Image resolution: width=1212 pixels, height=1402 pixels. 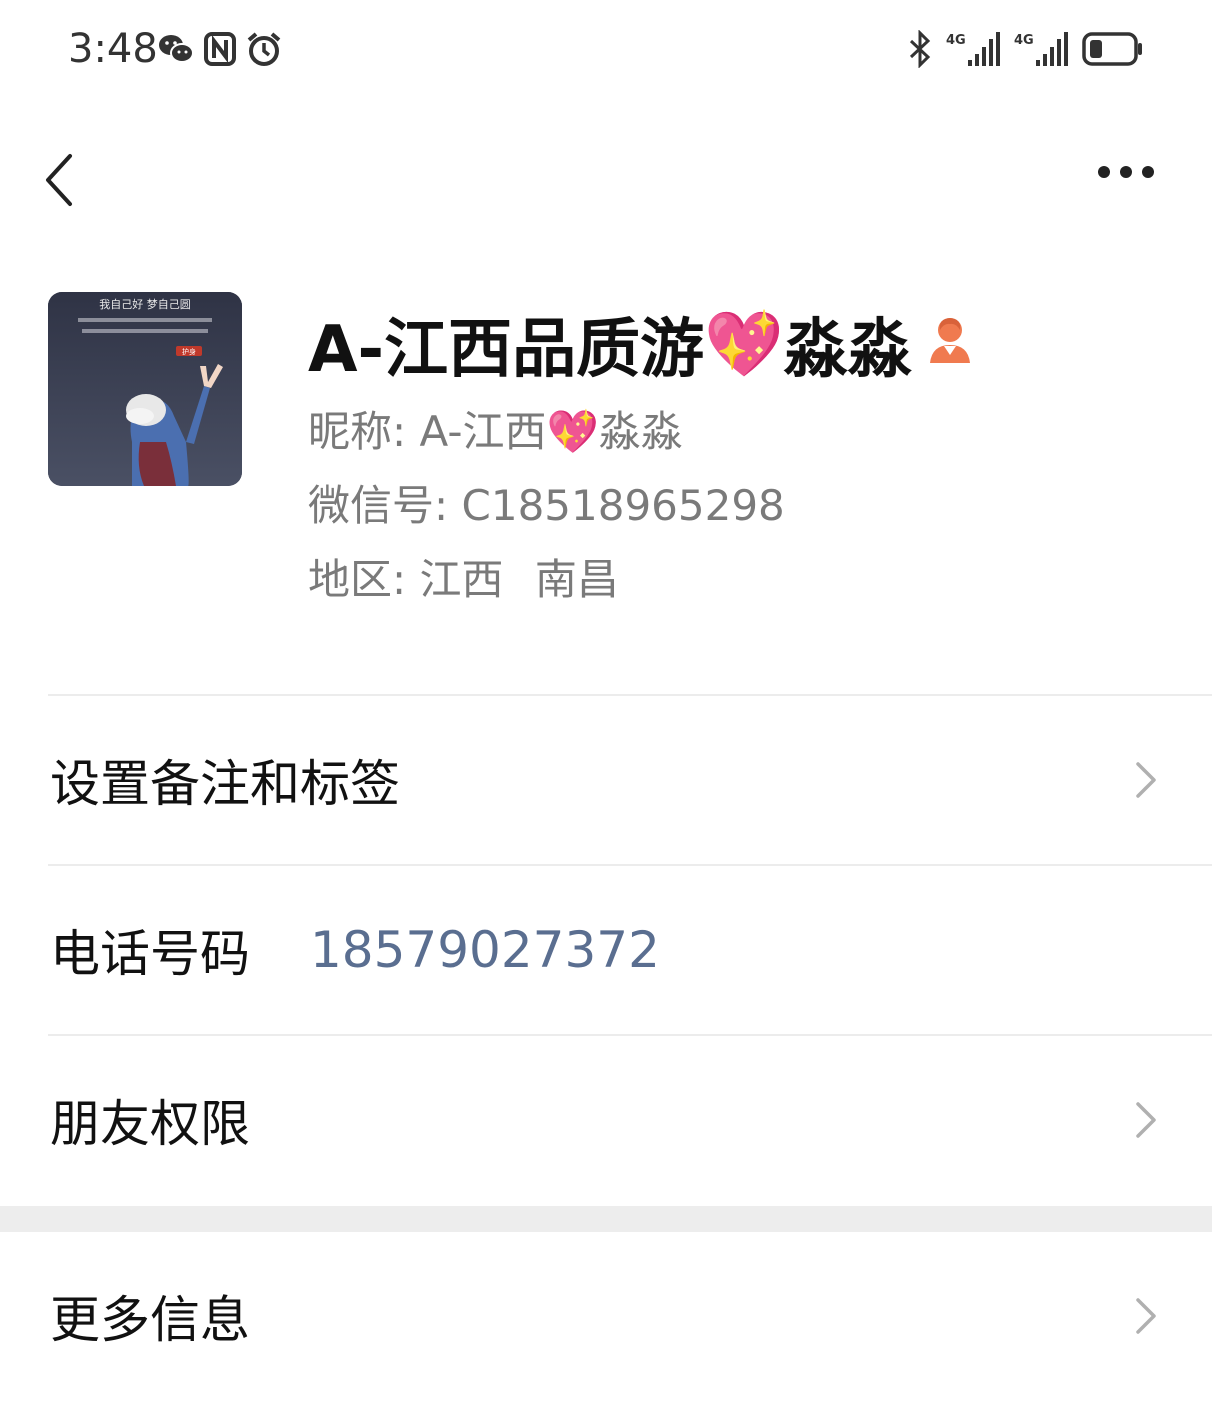 I want to click on signal-4g-1-icon: 4G, so click(x=973, y=49).